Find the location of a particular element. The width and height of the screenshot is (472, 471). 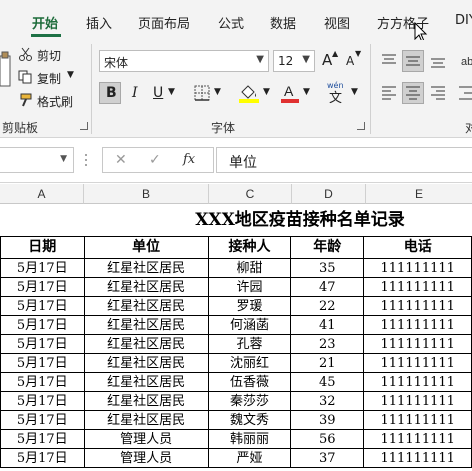

decrease-indent-icon is located at coordinates (465, 93).